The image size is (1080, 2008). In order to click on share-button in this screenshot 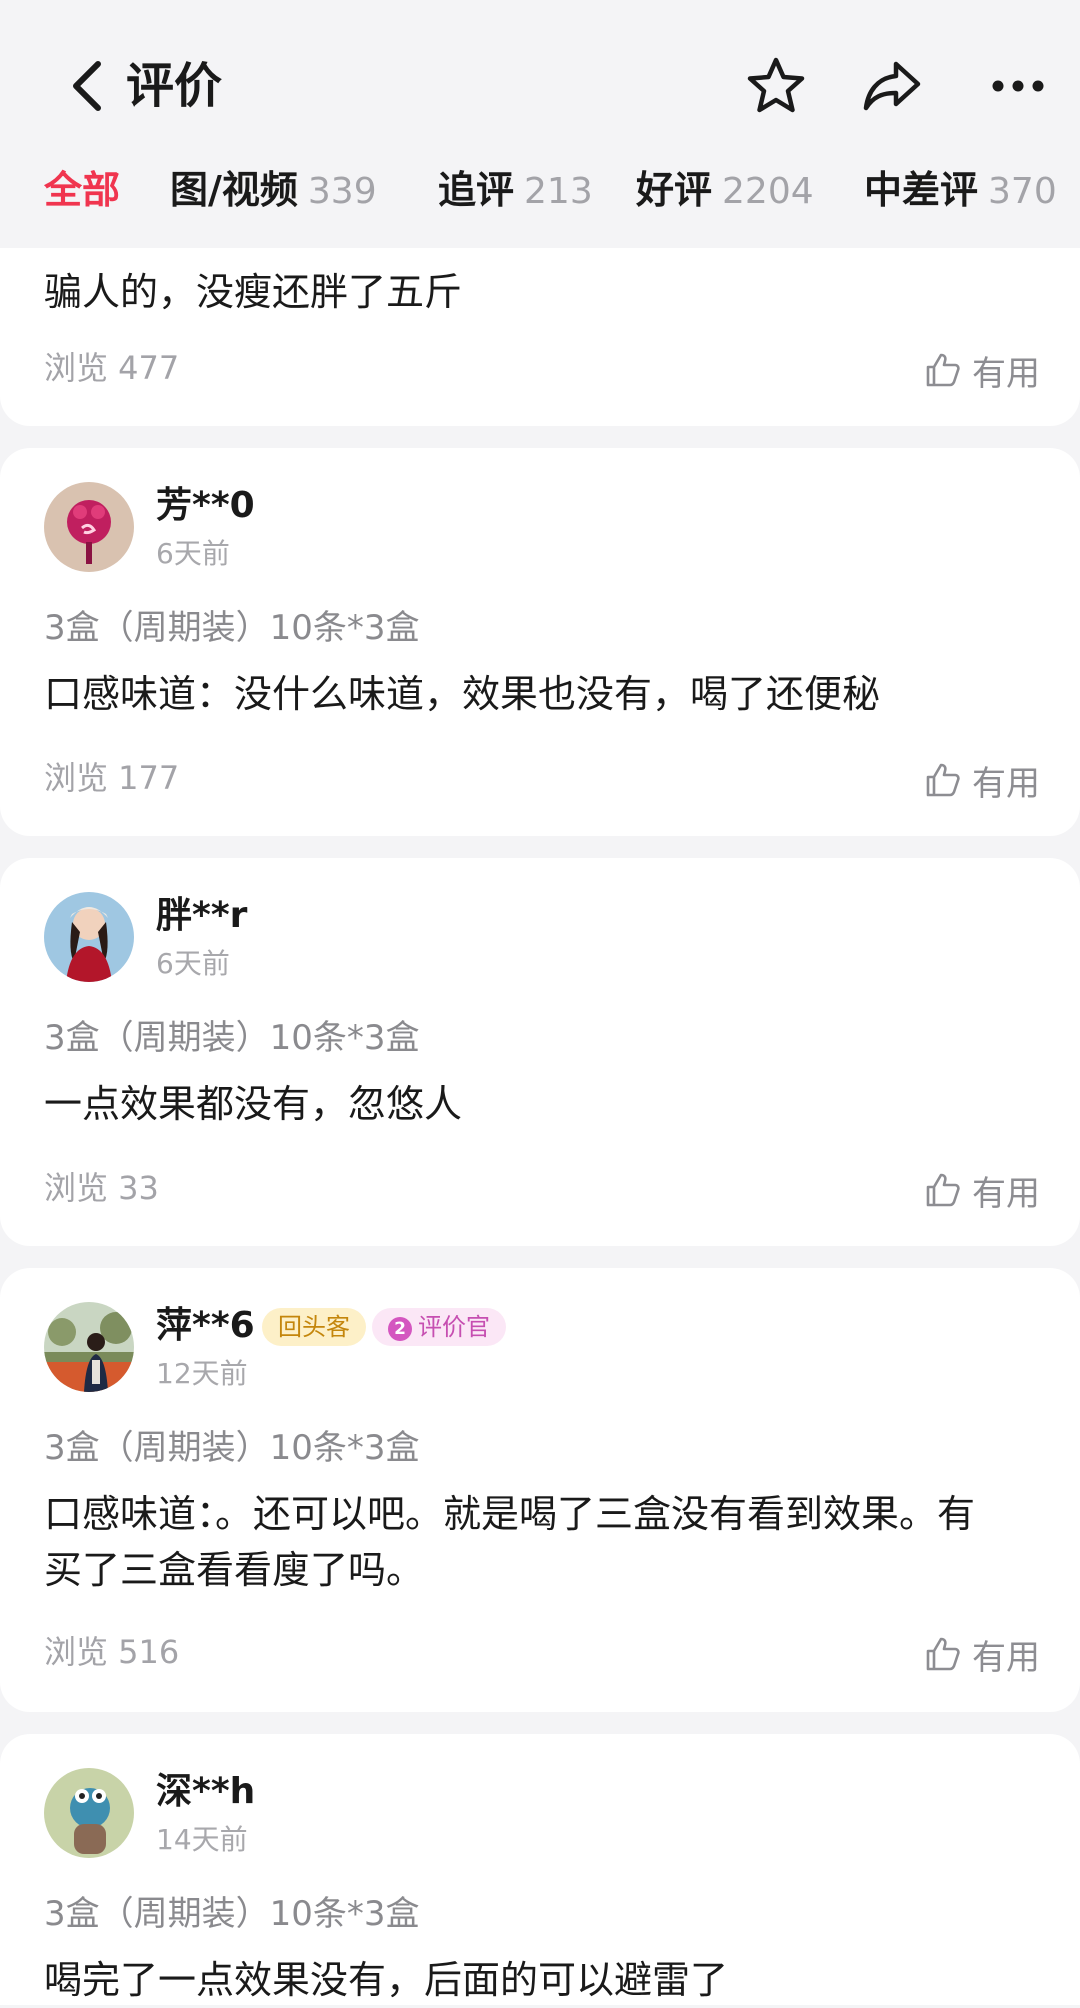, I will do `click(892, 86)`.